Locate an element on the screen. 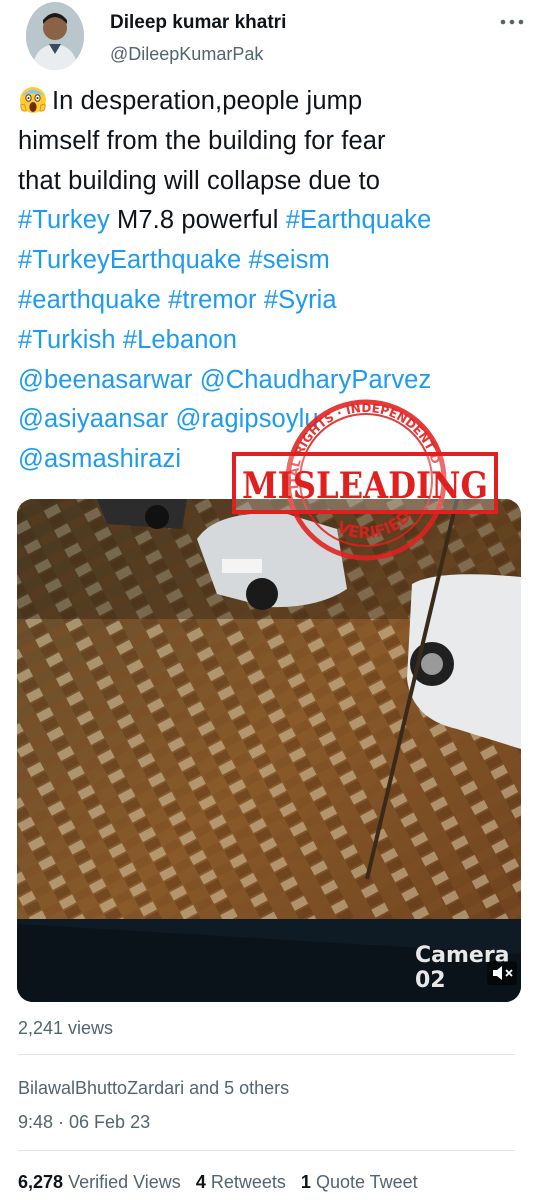 Image resolution: width=535 pixels, height=1200 pixels. hashtag-link: #Syria is located at coordinates (300, 300).